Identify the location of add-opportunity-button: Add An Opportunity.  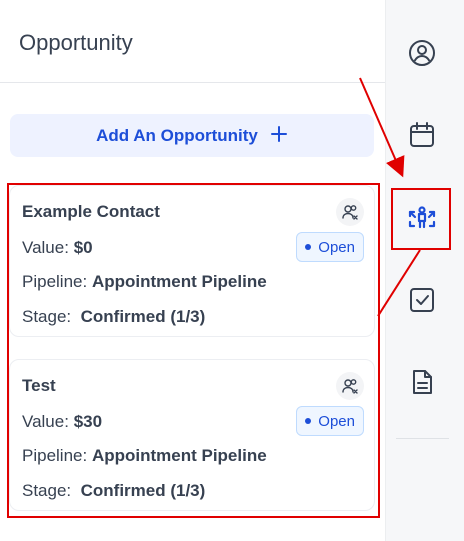
(192, 135).